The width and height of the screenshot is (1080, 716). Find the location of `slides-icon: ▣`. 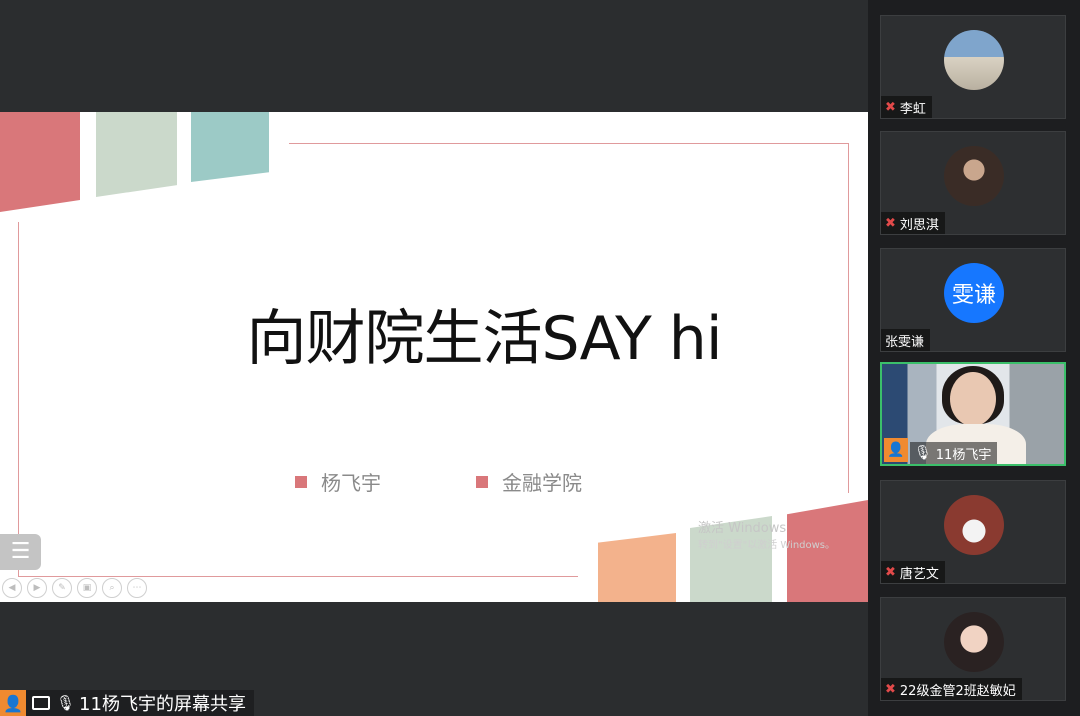

slides-icon: ▣ is located at coordinates (87, 588).